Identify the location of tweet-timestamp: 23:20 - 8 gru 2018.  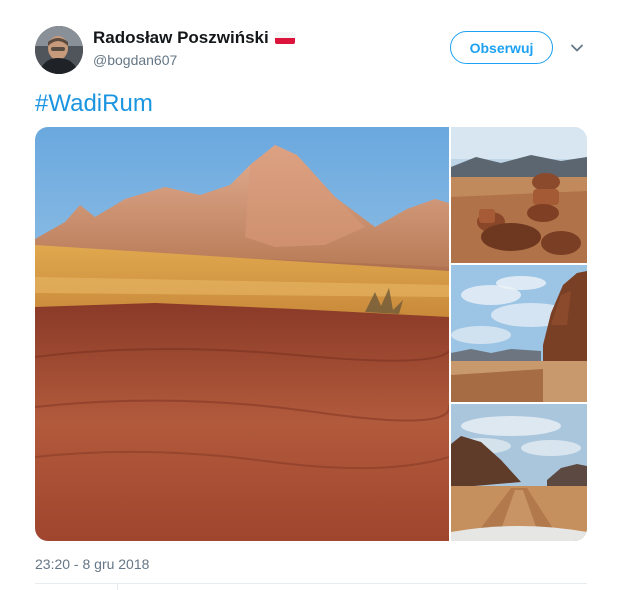
(92, 564).